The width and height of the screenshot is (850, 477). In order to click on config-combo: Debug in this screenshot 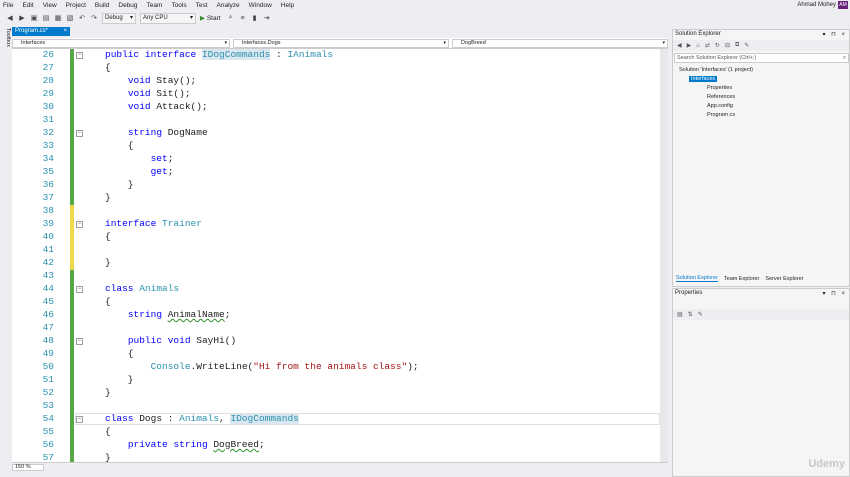, I will do `click(119, 18)`.